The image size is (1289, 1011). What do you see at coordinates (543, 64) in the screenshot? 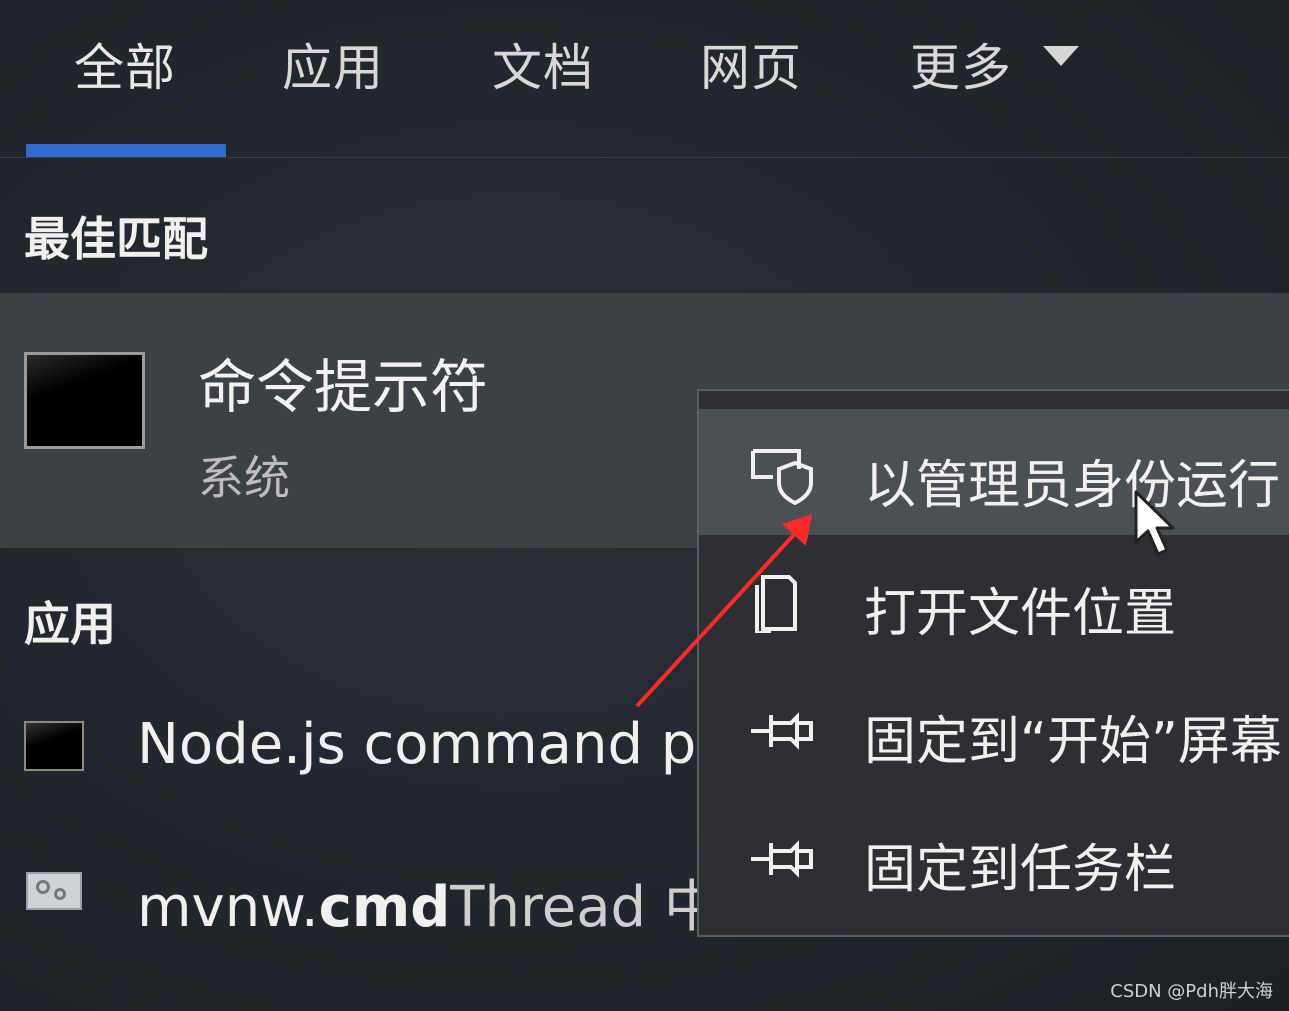
I see `tab-documents: 文档` at bounding box center [543, 64].